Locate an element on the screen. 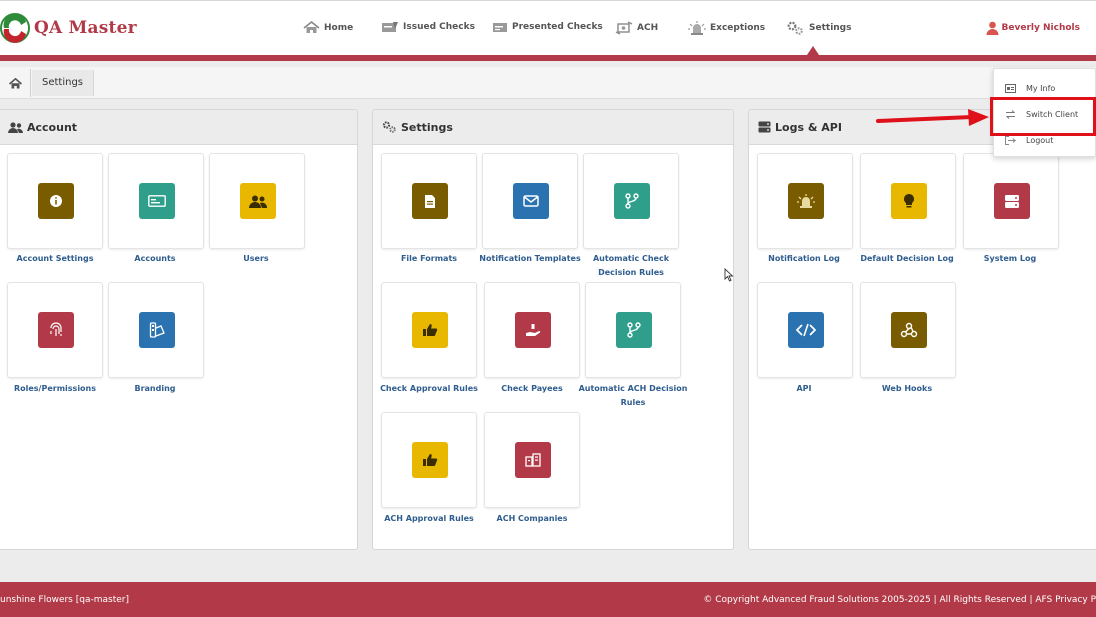  settings-panel-title: Settings is located at coordinates (427, 127).